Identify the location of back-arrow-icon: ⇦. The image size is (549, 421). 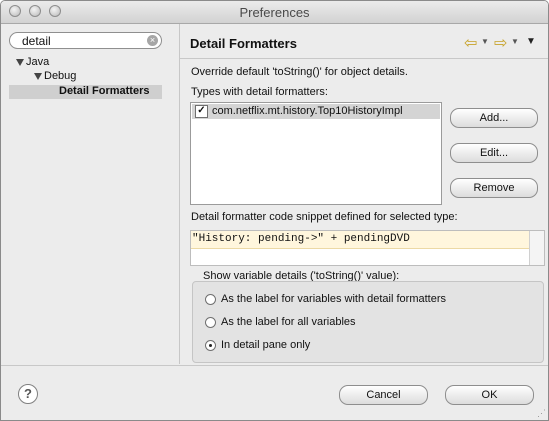
(470, 43).